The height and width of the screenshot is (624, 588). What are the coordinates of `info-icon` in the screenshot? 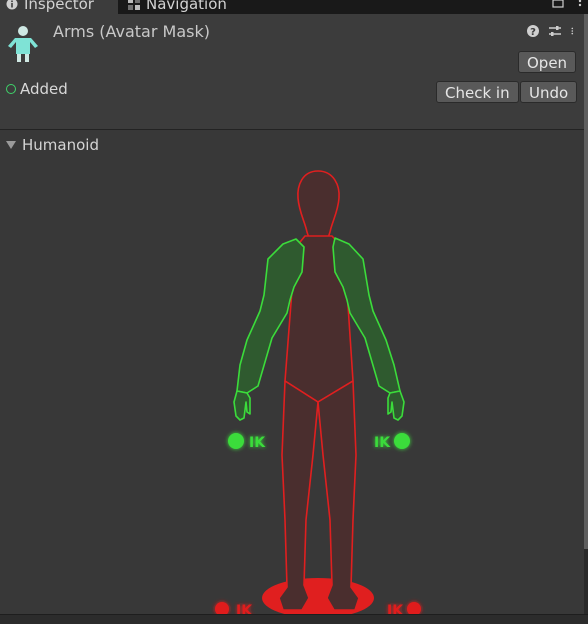 It's located at (12, 5).